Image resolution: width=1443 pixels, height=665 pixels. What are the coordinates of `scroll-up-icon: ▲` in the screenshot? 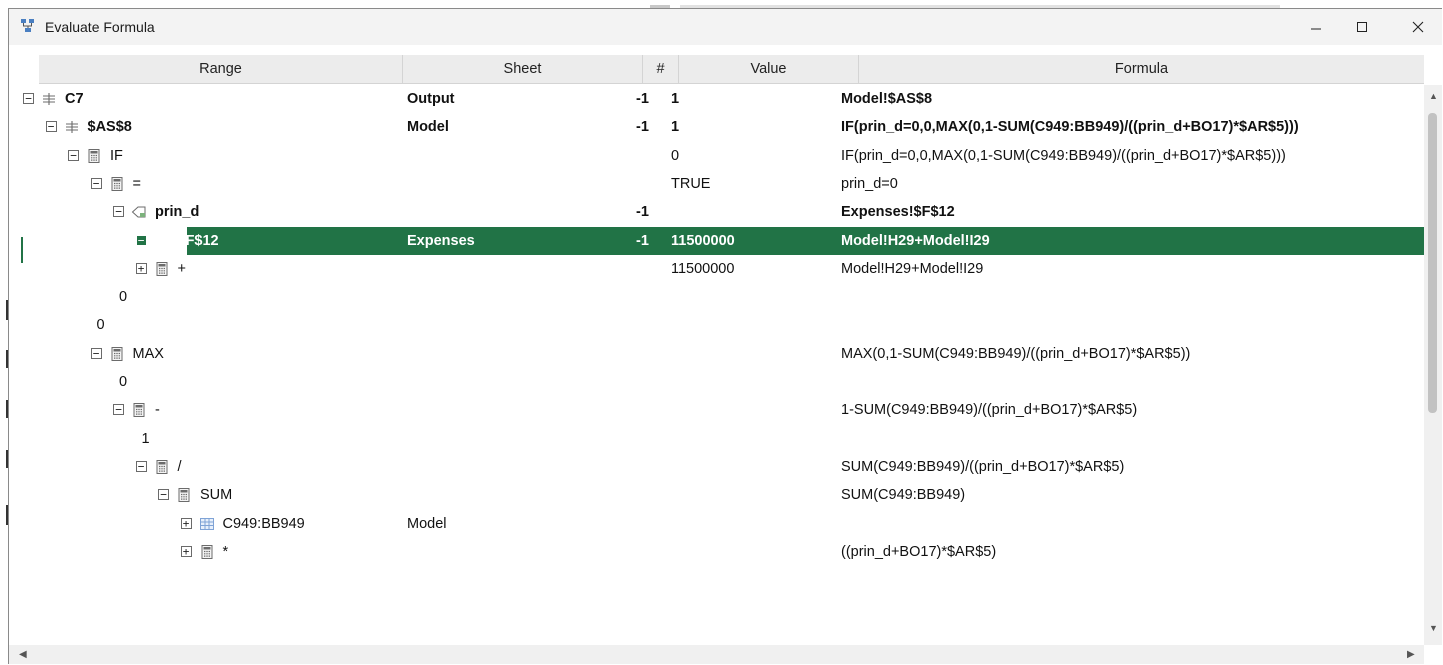 It's located at (1433, 96).